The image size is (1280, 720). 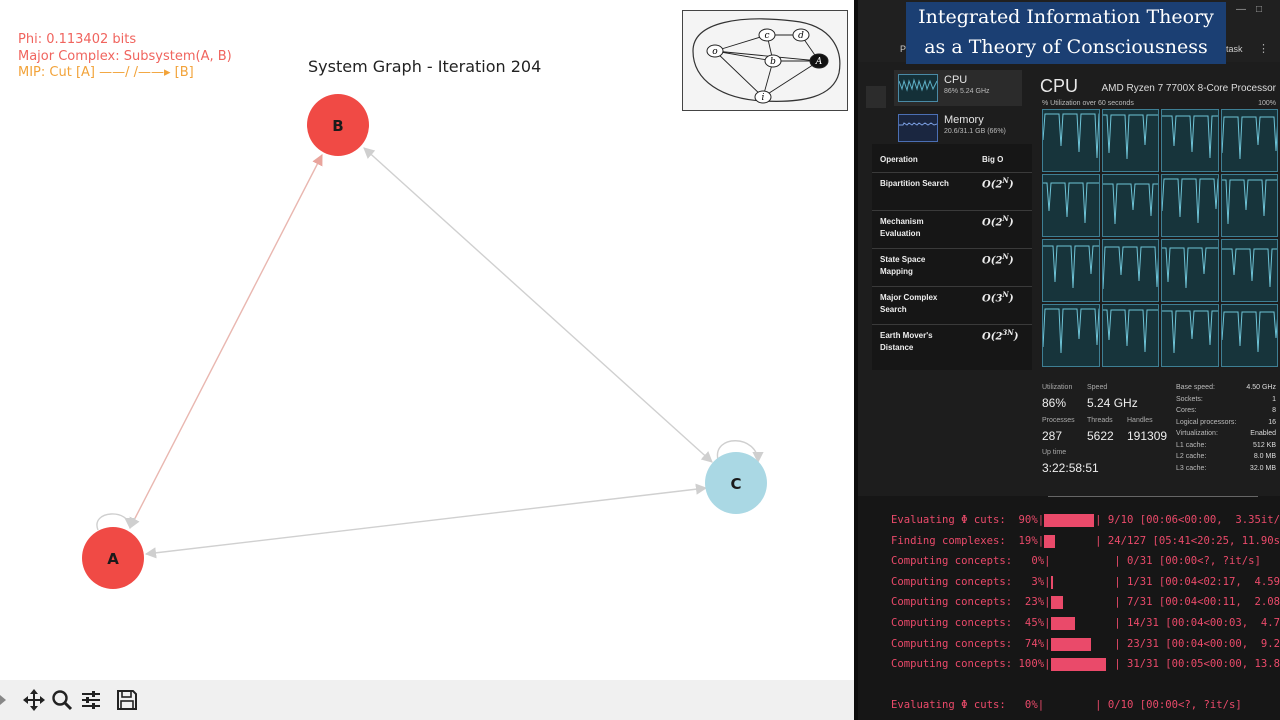 I want to click on complexity-row: State Space Mapping O(2N), so click(x=952, y=267).